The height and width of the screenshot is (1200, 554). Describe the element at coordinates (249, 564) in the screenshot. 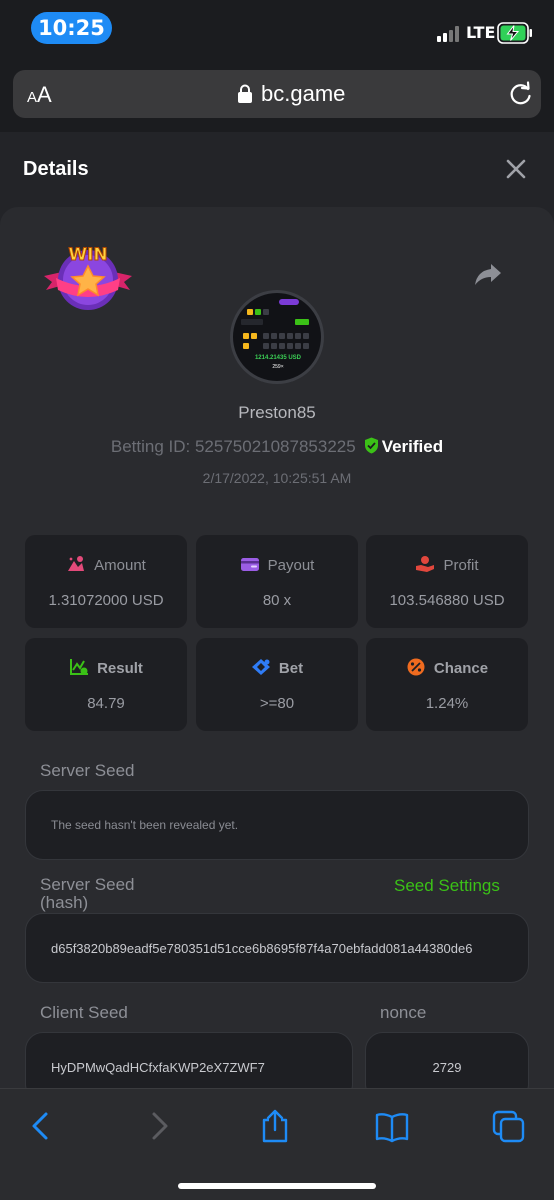

I see `wallet-icon` at that location.